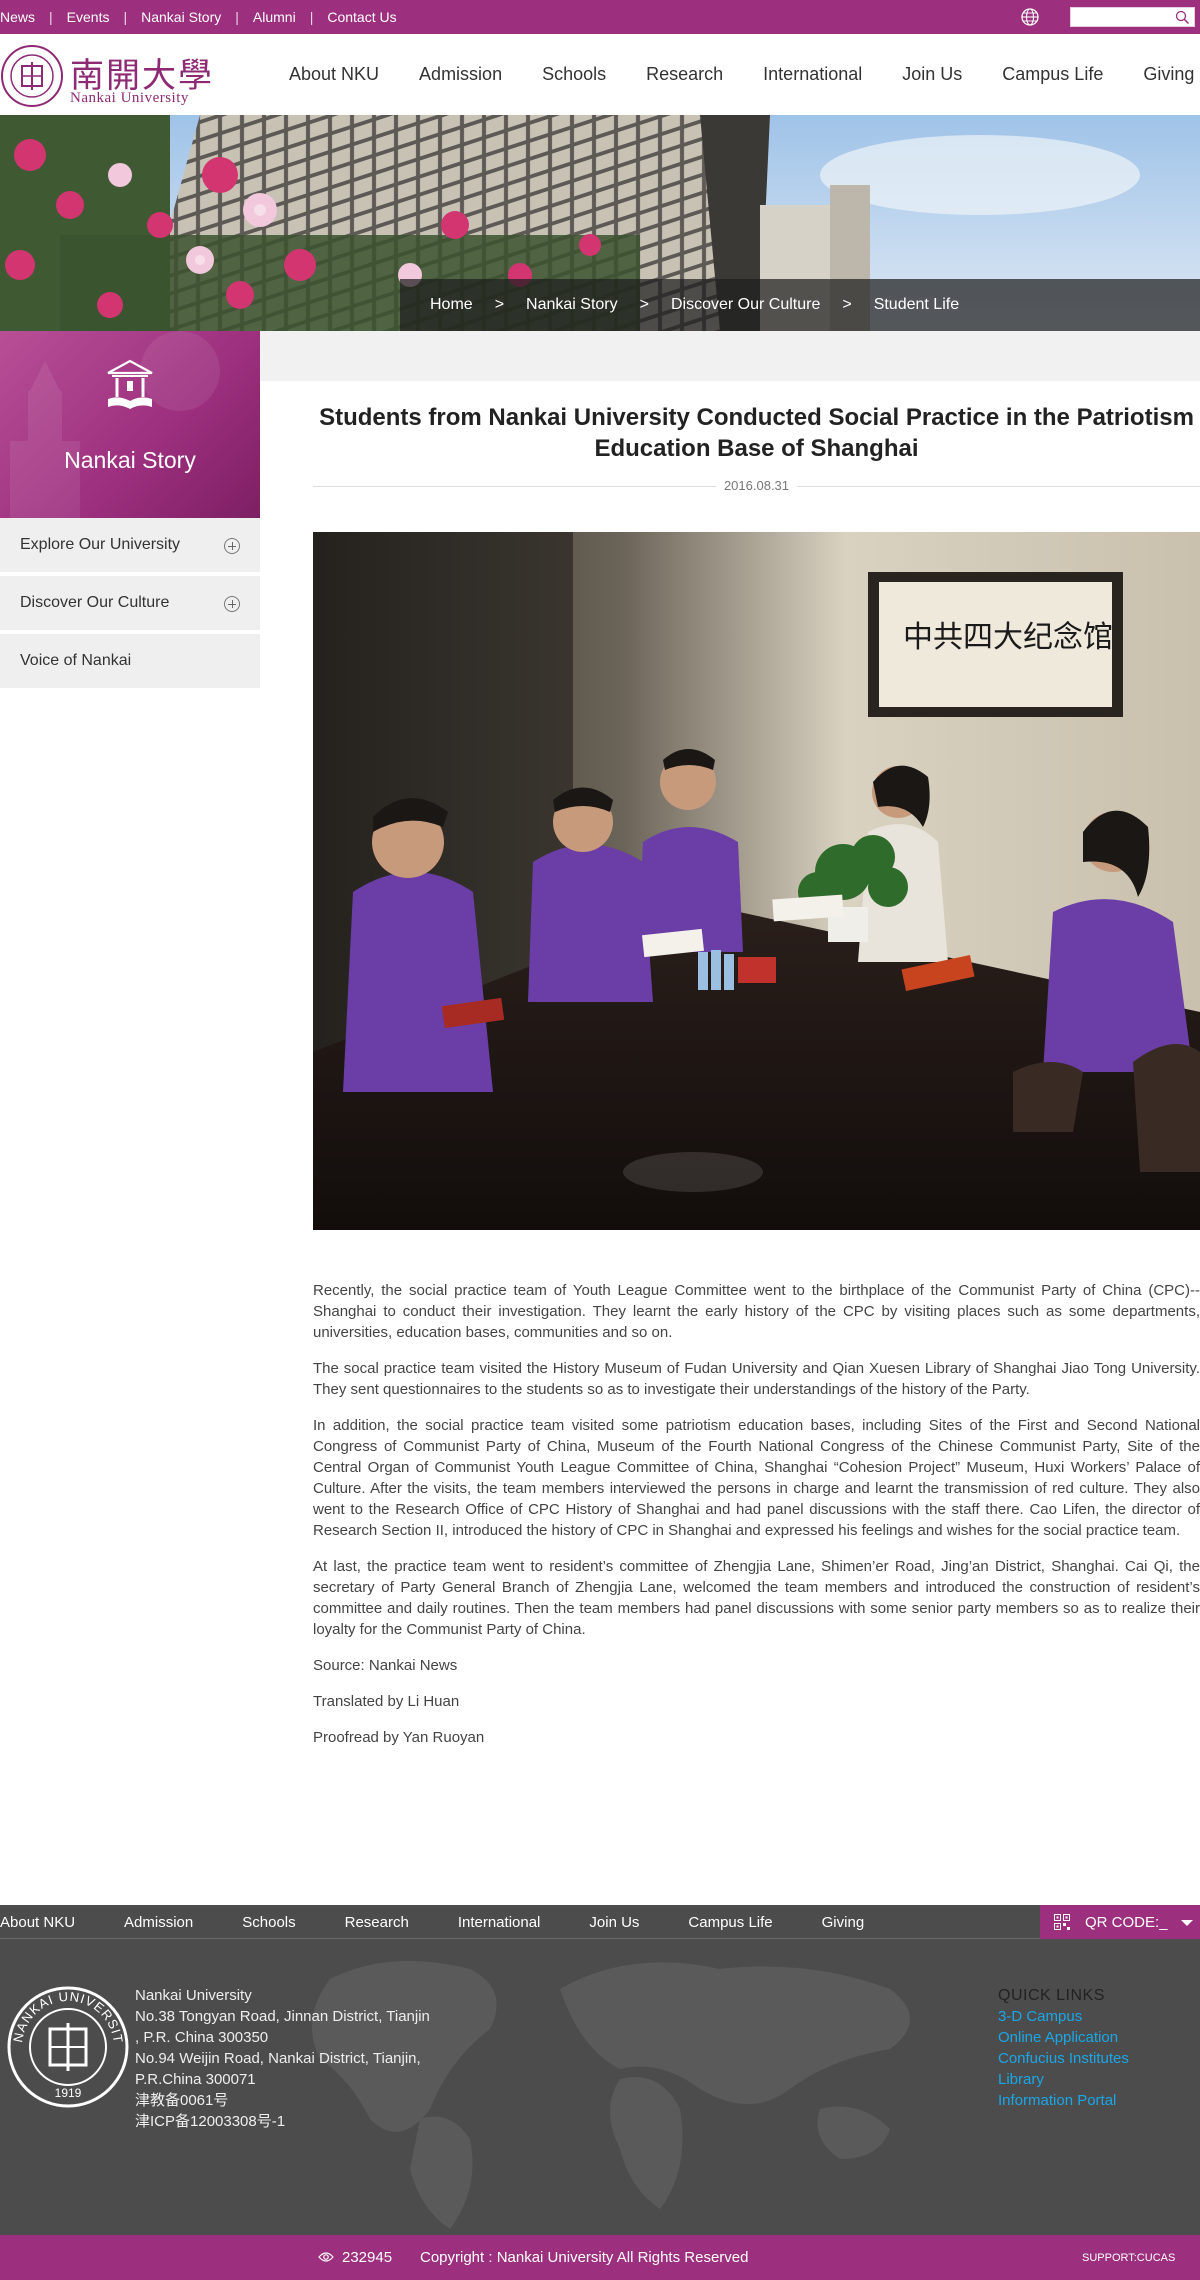  I want to click on footer-nav-campus-life: Campus Life, so click(730, 1922).